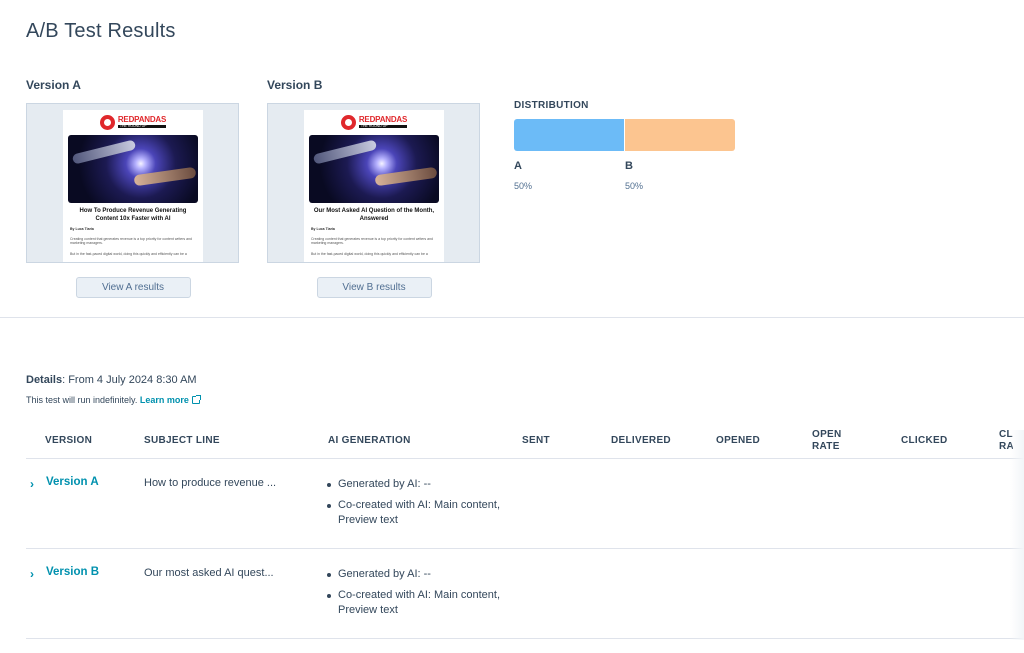 This screenshot has width=1024, height=653. What do you see at coordinates (536, 441) in the screenshot?
I see `column-header-sent: SENT` at bounding box center [536, 441].